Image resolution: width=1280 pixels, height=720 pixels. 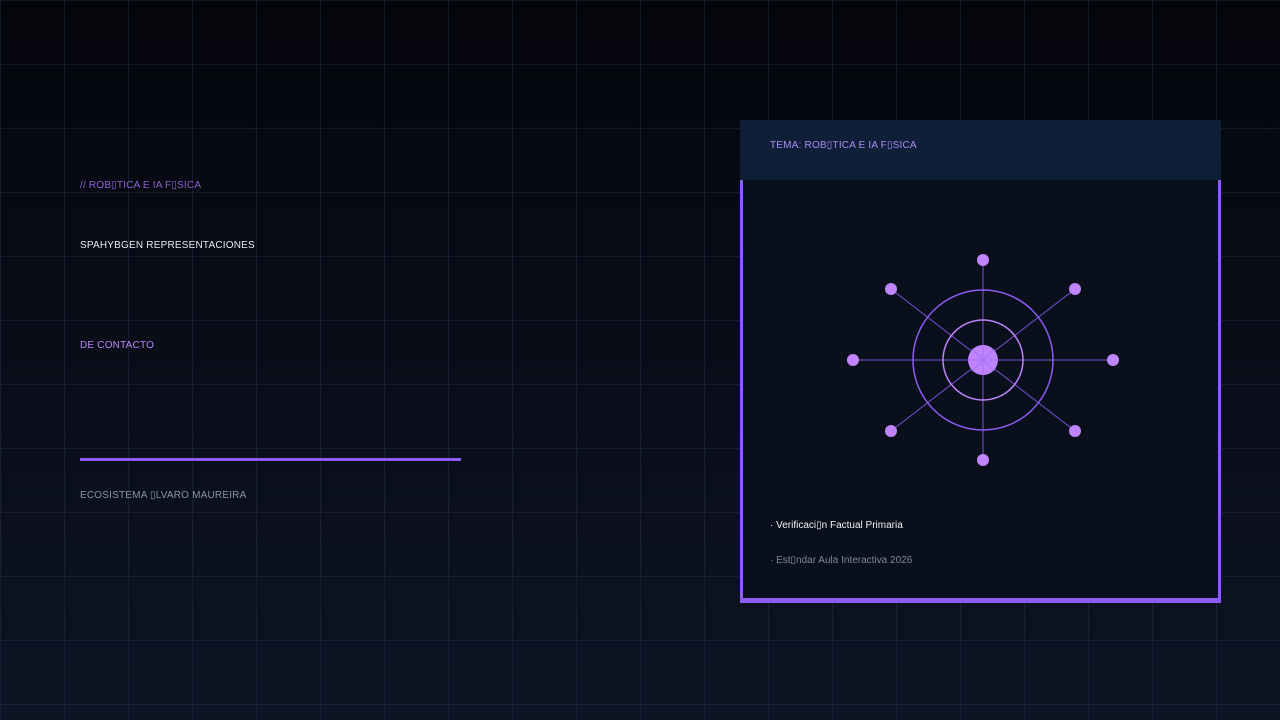 What do you see at coordinates (836, 525) in the screenshot?
I see `card-bullet-verification: · Verificaci▯n Factual Primaria` at bounding box center [836, 525].